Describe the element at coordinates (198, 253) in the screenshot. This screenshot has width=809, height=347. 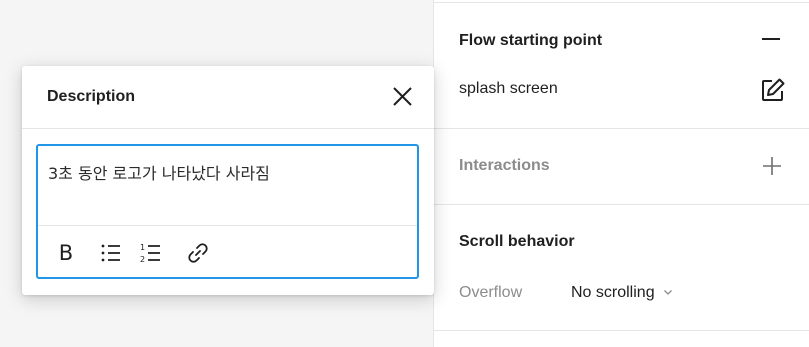
I see `link-icon` at that location.